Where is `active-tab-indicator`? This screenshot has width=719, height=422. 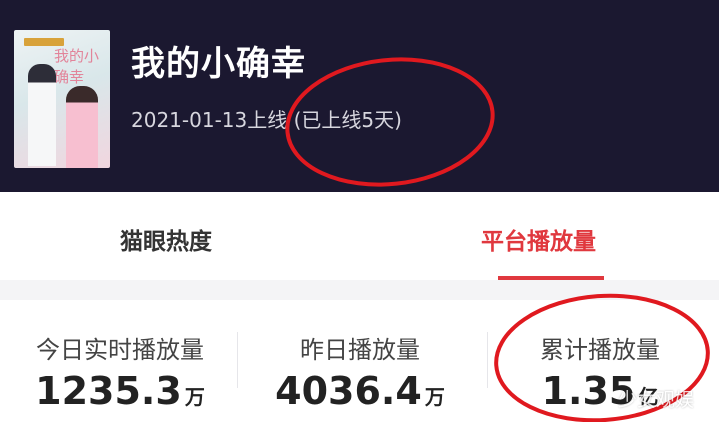
active-tab-indicator is located at coordinates (551, 278).